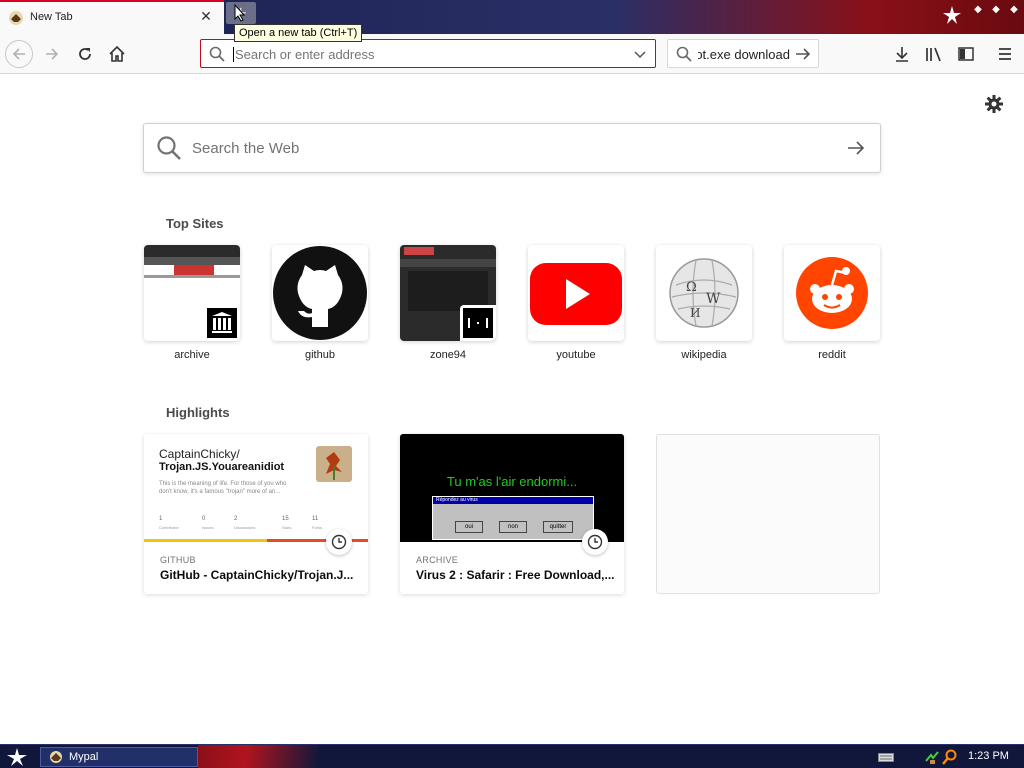  What do you see at coordinates (195, 223) in the screenshot?
I see `top-sites-title: Top Sites` at bounding box center [195, 223].